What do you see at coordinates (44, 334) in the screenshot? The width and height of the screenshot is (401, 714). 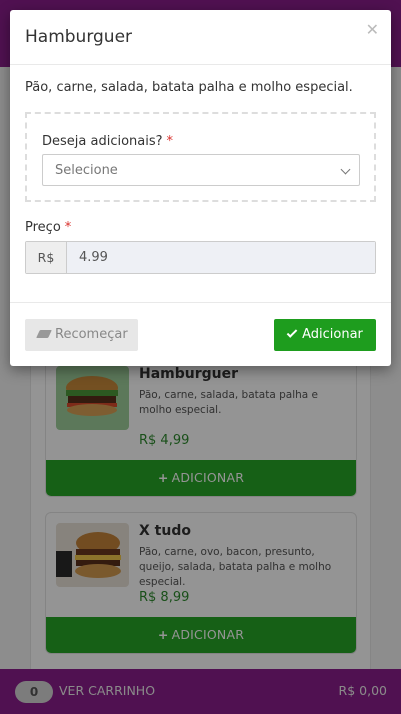 I see `eraser-icon` at bounding box center [44, 334].